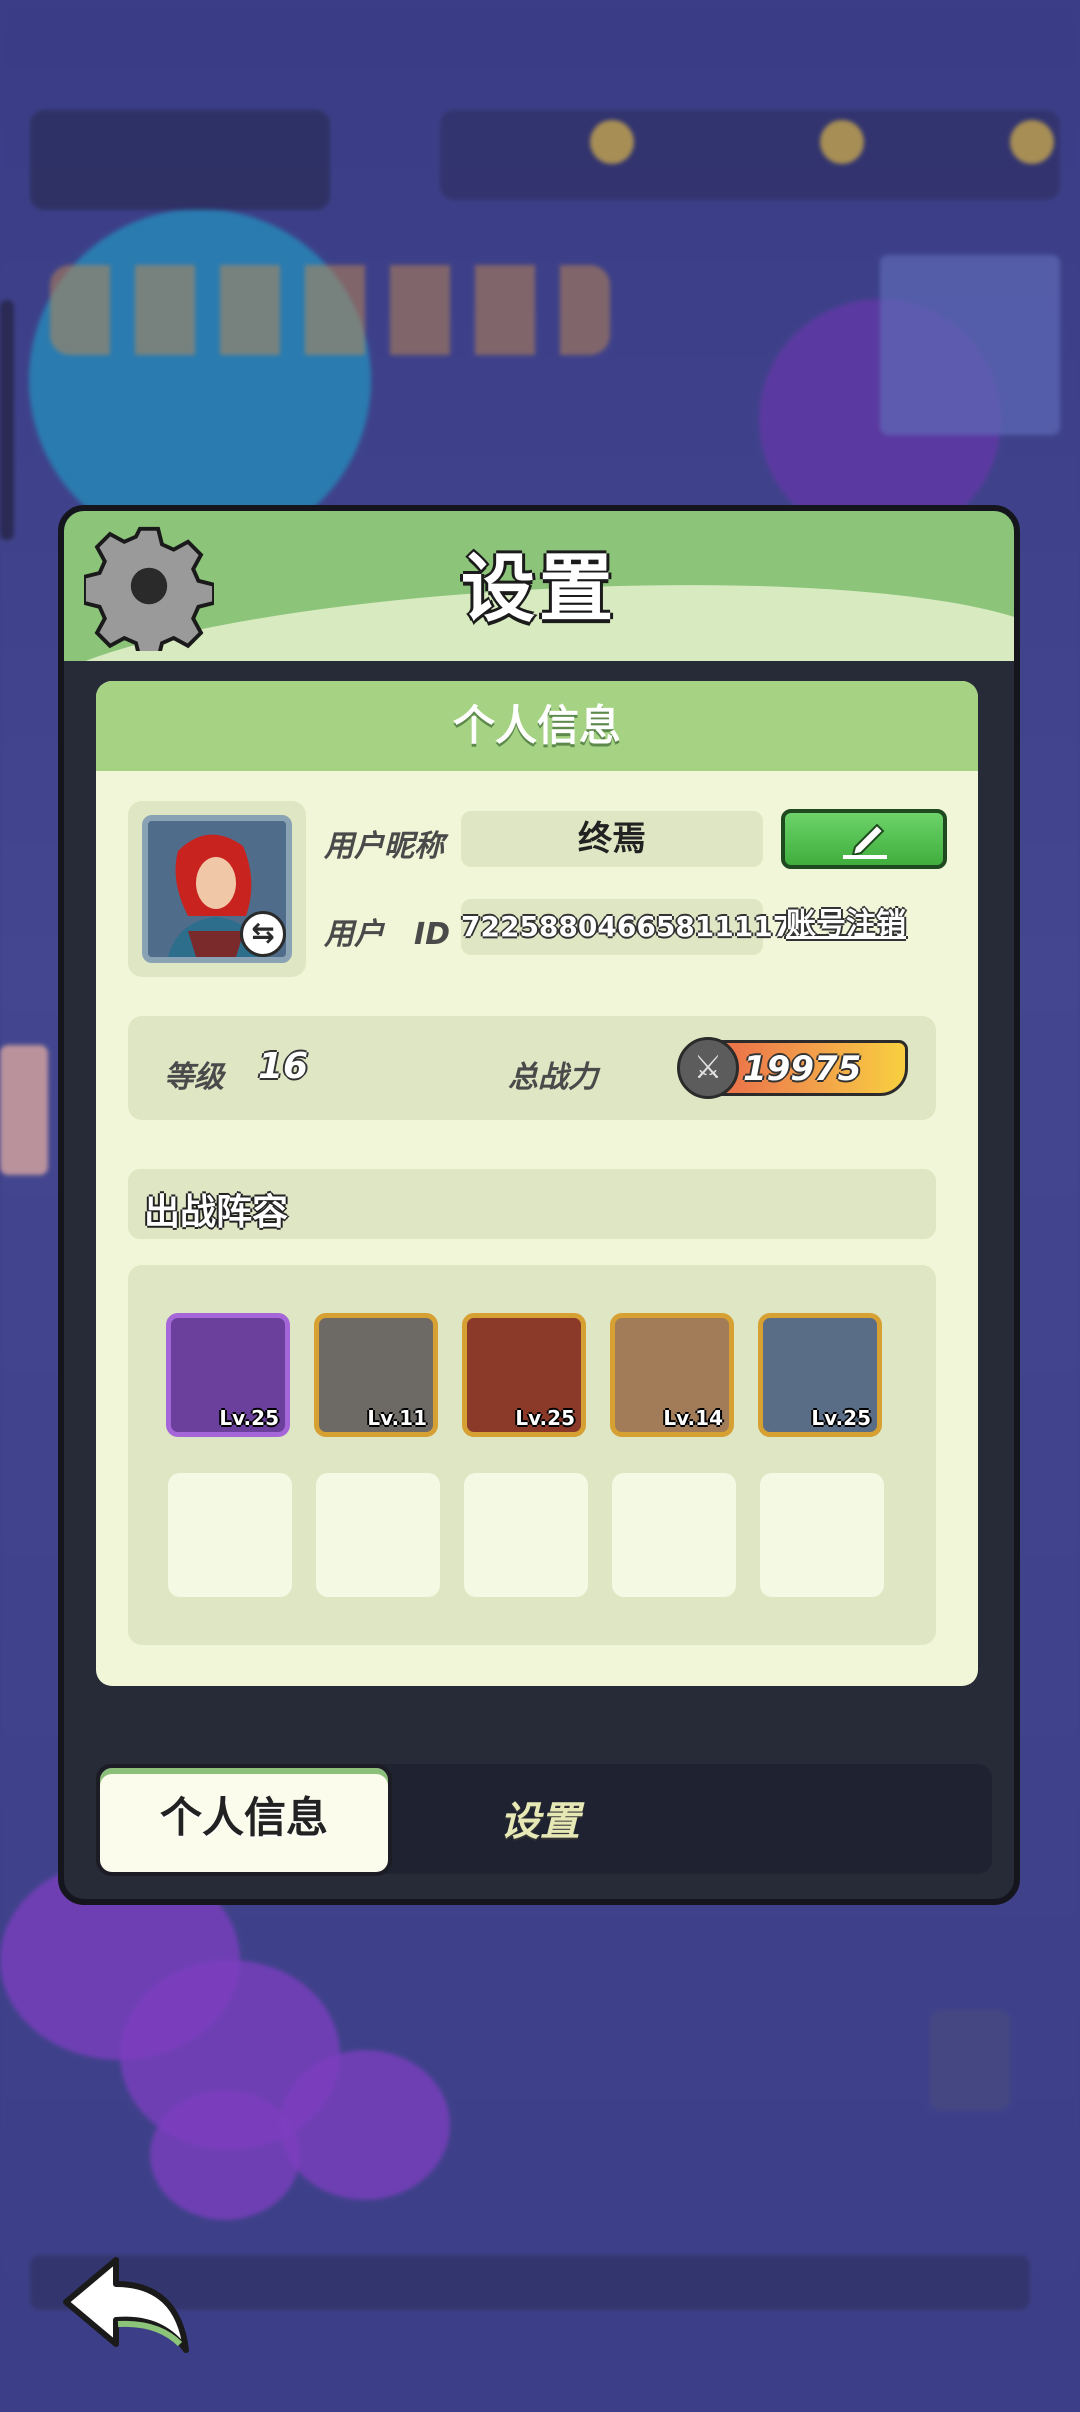 This screenshot has height=2412, width=1080. Describe the element at coordinates (672, 1375) in the screenshot. I see `hero-card: Lv.14` at that location.